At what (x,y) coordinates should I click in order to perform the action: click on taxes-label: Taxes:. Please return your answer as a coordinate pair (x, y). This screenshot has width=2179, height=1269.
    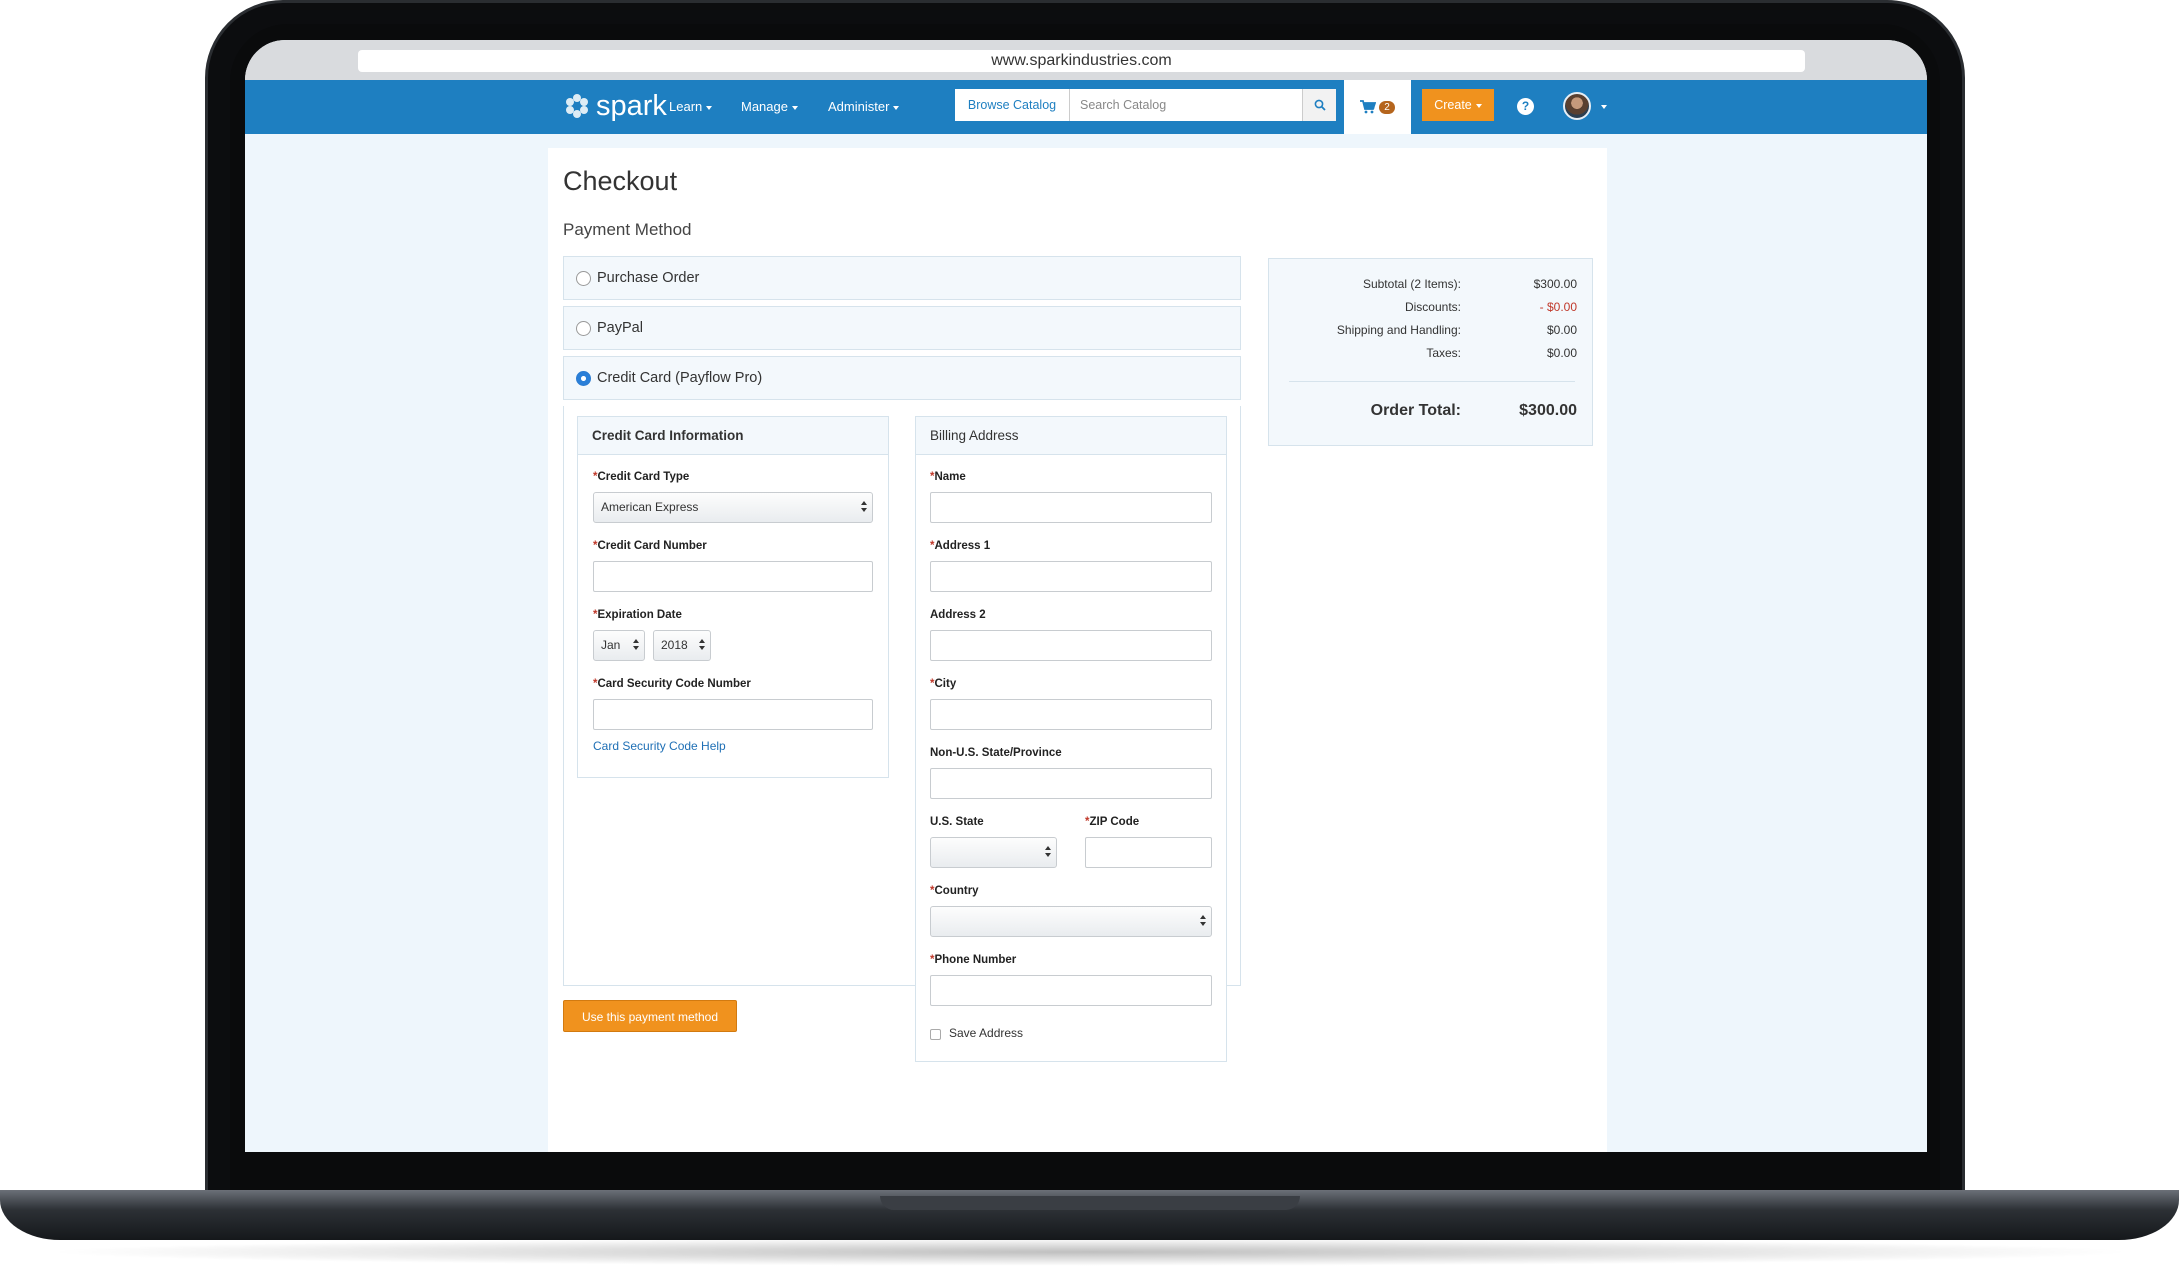
    Looking at the image, I should click on (1443, 353).